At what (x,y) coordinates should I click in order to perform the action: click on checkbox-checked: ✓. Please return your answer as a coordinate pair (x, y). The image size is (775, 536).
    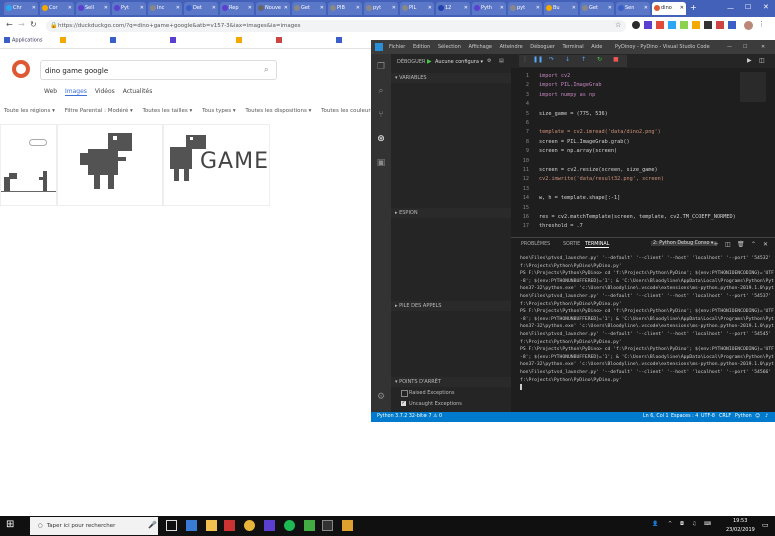
    Looking at the image, I should click on (403, 403).